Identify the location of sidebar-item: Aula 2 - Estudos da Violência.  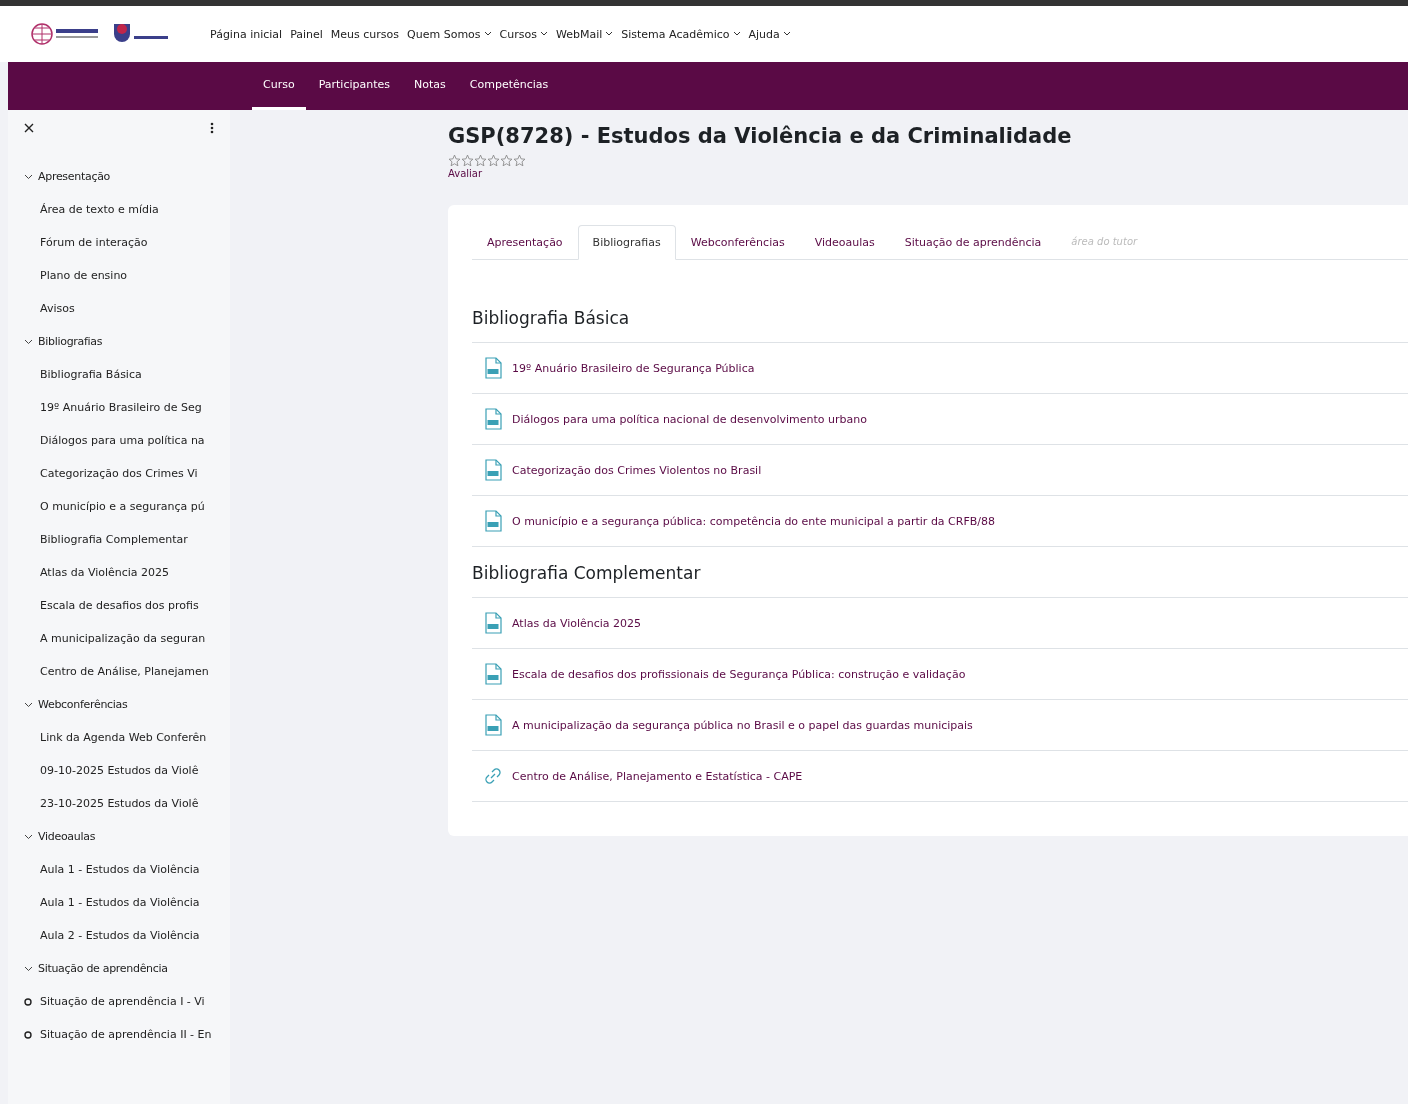
(120, 935).